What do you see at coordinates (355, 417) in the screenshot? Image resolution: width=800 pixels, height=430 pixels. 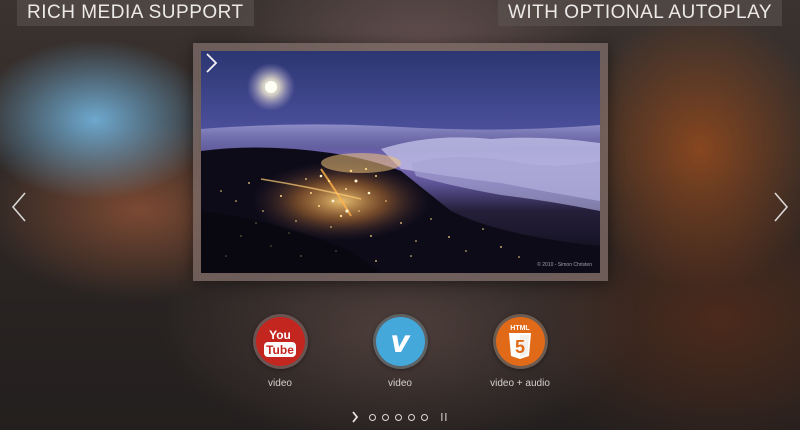 I see `play-icon` at bounding box center [355, 417].